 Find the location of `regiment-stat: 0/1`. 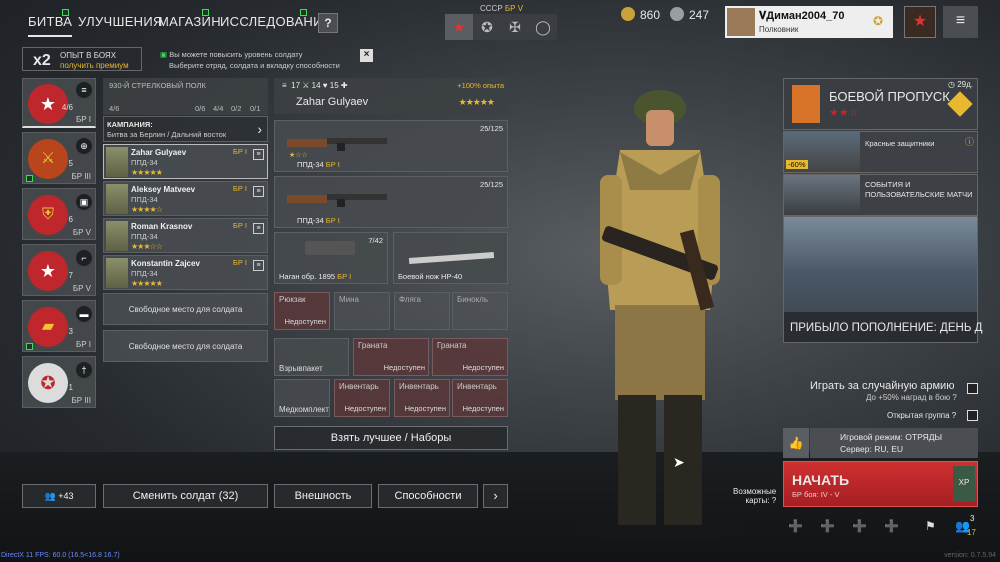

regiment-stat: 0/1 is located at coordinates (255, 108).